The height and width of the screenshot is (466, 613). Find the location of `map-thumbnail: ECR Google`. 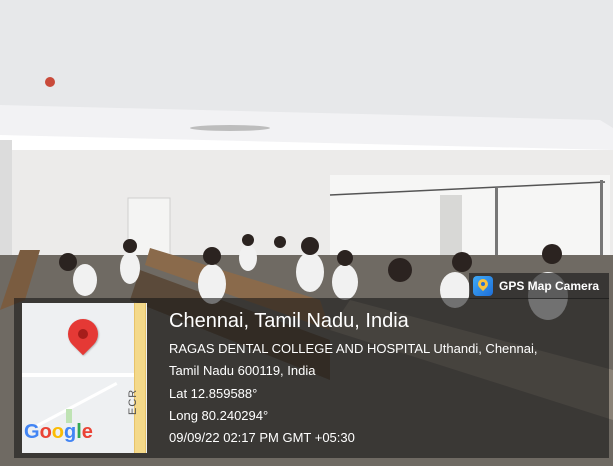

map-thumbnail: ECR Google is located at coordinates (84, 378).